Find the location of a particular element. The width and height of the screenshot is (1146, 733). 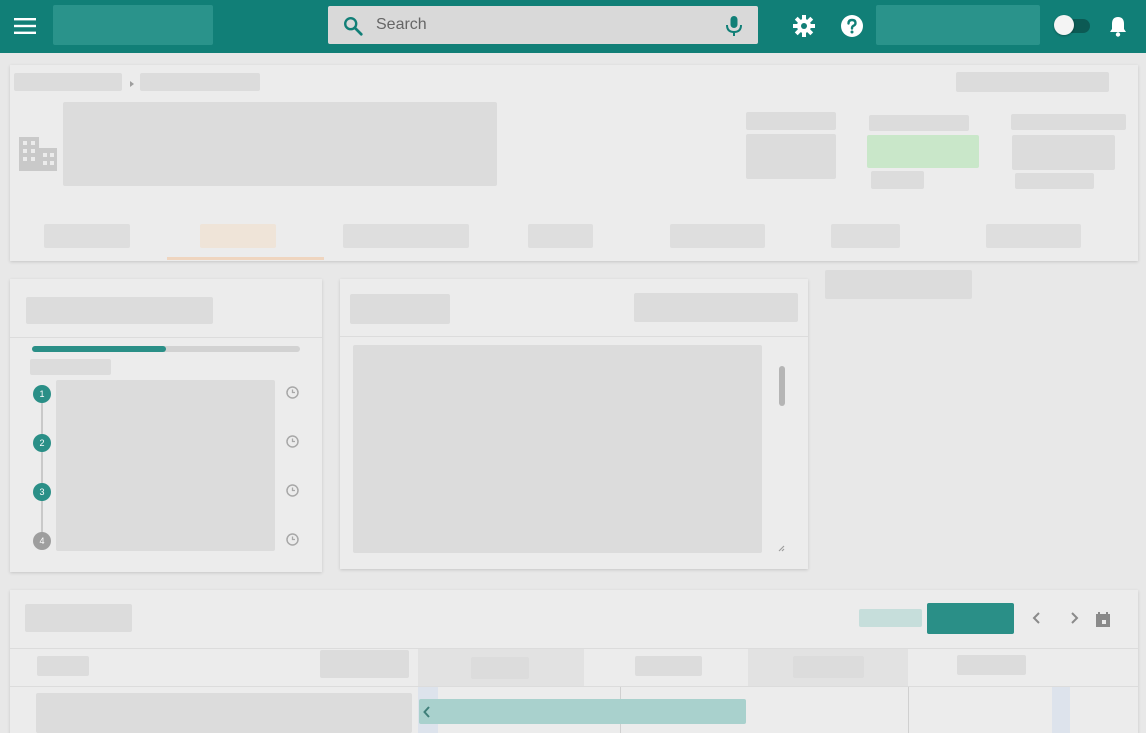

column-divider is located at coordinates (908, 710).